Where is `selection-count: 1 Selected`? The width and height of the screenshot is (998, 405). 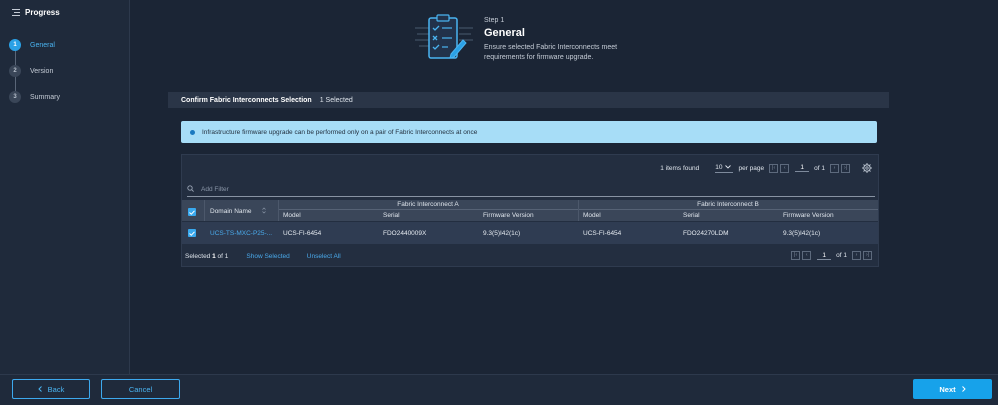 selection-count: 1 Selected is located at coordinates (336, 100).